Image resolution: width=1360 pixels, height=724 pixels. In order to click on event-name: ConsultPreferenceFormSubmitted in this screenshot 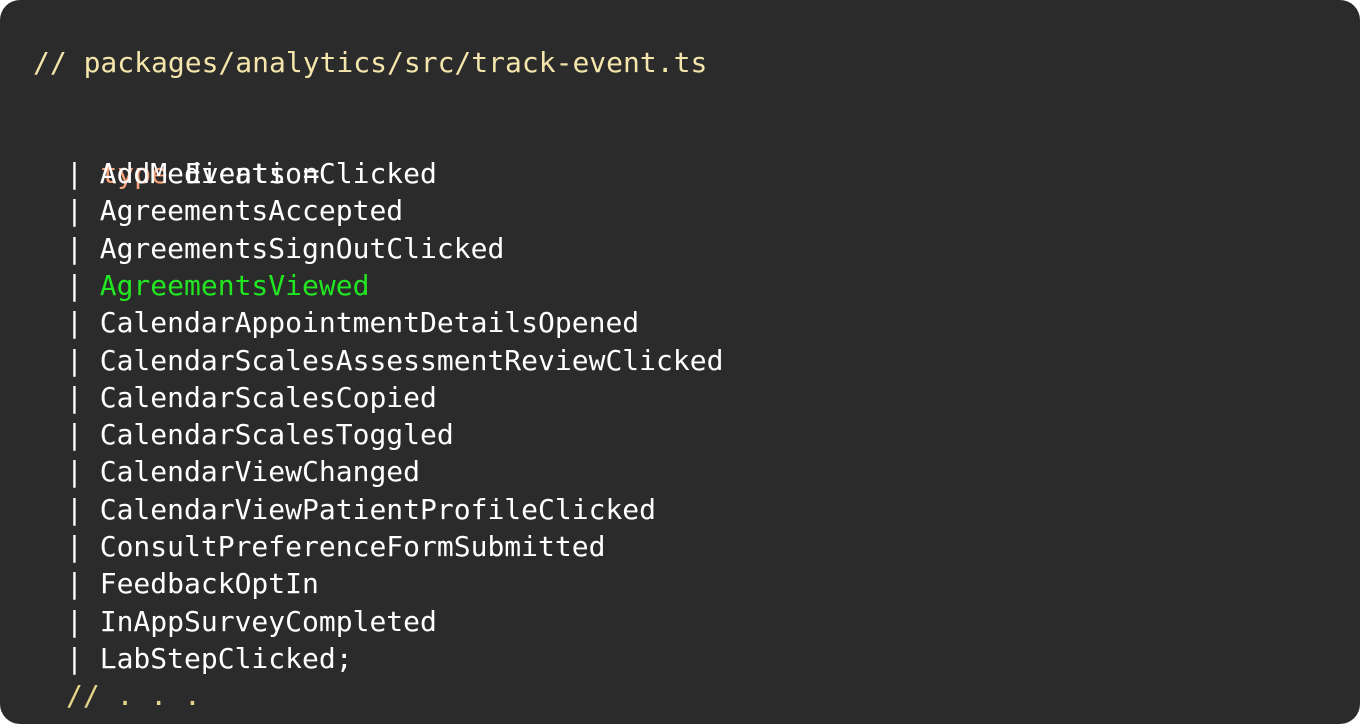, I will do `click(352, 546)`.